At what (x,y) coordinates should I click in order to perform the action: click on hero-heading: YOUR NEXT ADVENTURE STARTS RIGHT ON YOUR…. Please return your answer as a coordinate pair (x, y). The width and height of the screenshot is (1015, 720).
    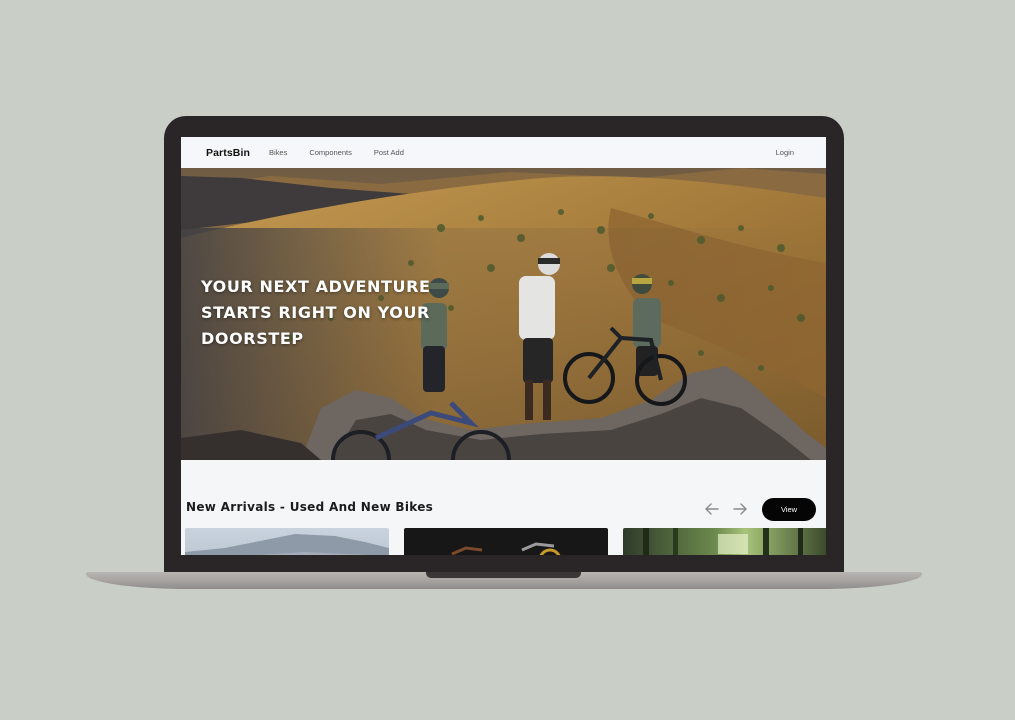
    Looking at the image, I should click on (316, 312).